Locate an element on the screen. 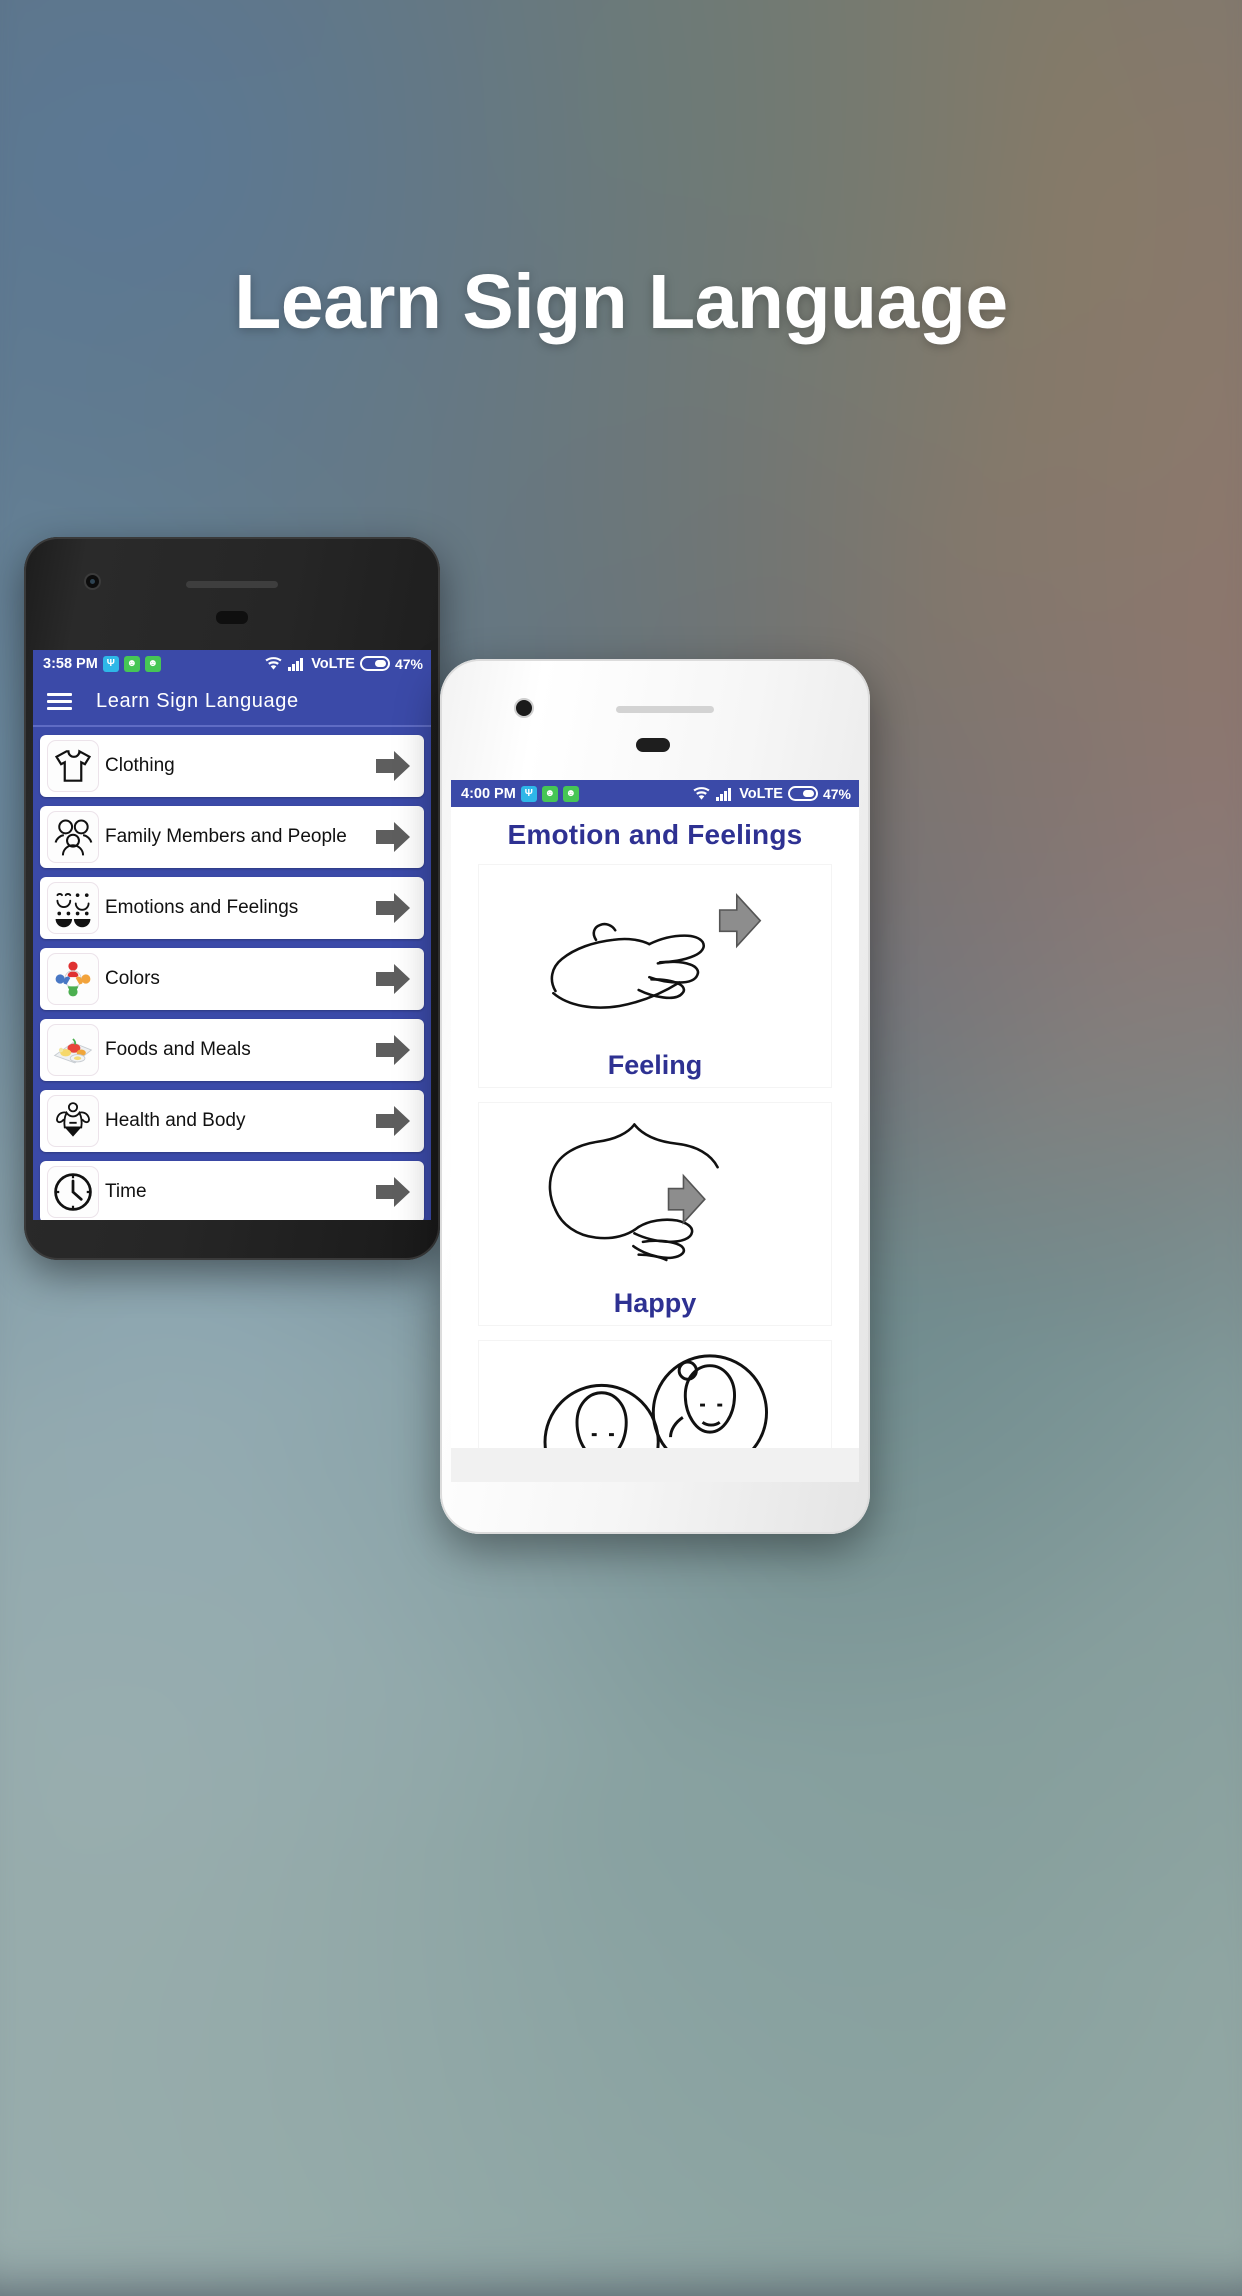 The image size is (1242, 2296). list-item: Clothing is located at coordinates (232, 766).